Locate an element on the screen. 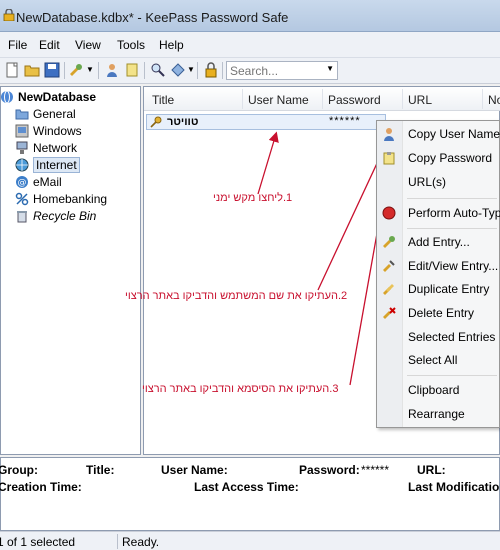 This screenshot has height=550, width=500. menu-help: Help is located at coordinates (171, 45).